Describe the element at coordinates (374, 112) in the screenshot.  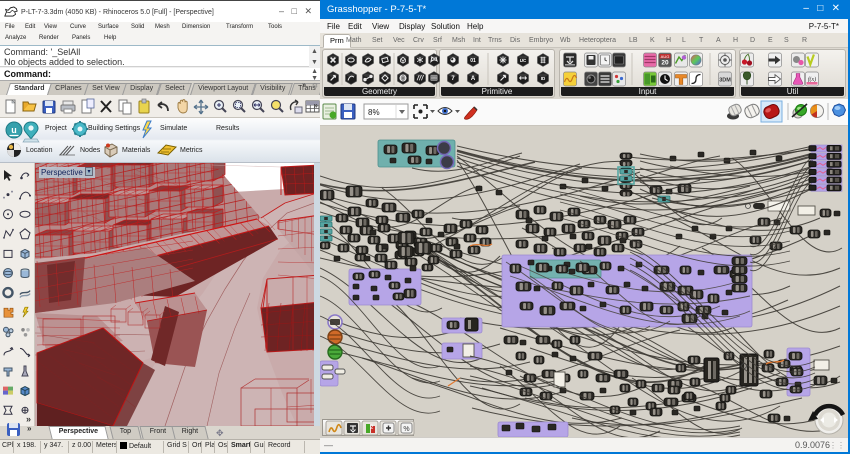
I see `svg-text: 8%` at that location.